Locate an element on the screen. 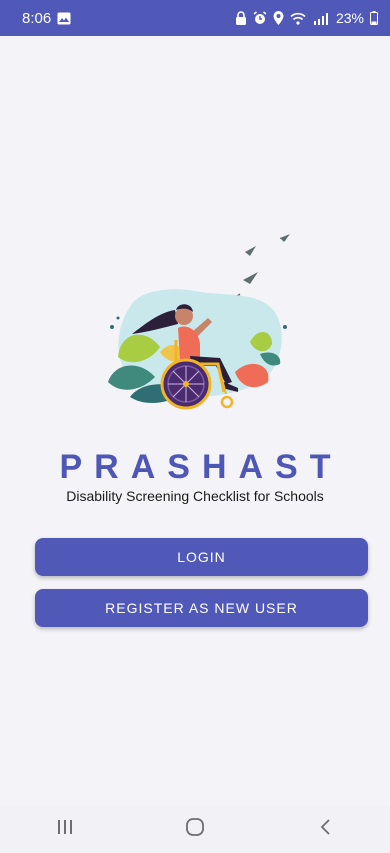  recent-apps-button is located at coordinates (65, 830).